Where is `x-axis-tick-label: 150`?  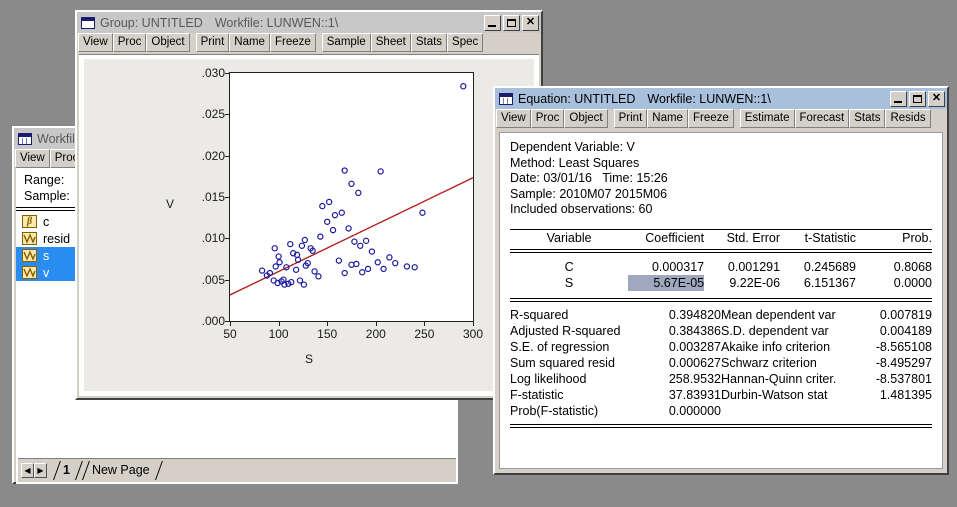 x-axis-tick-label: 150 is located at coordinates (327, 334).